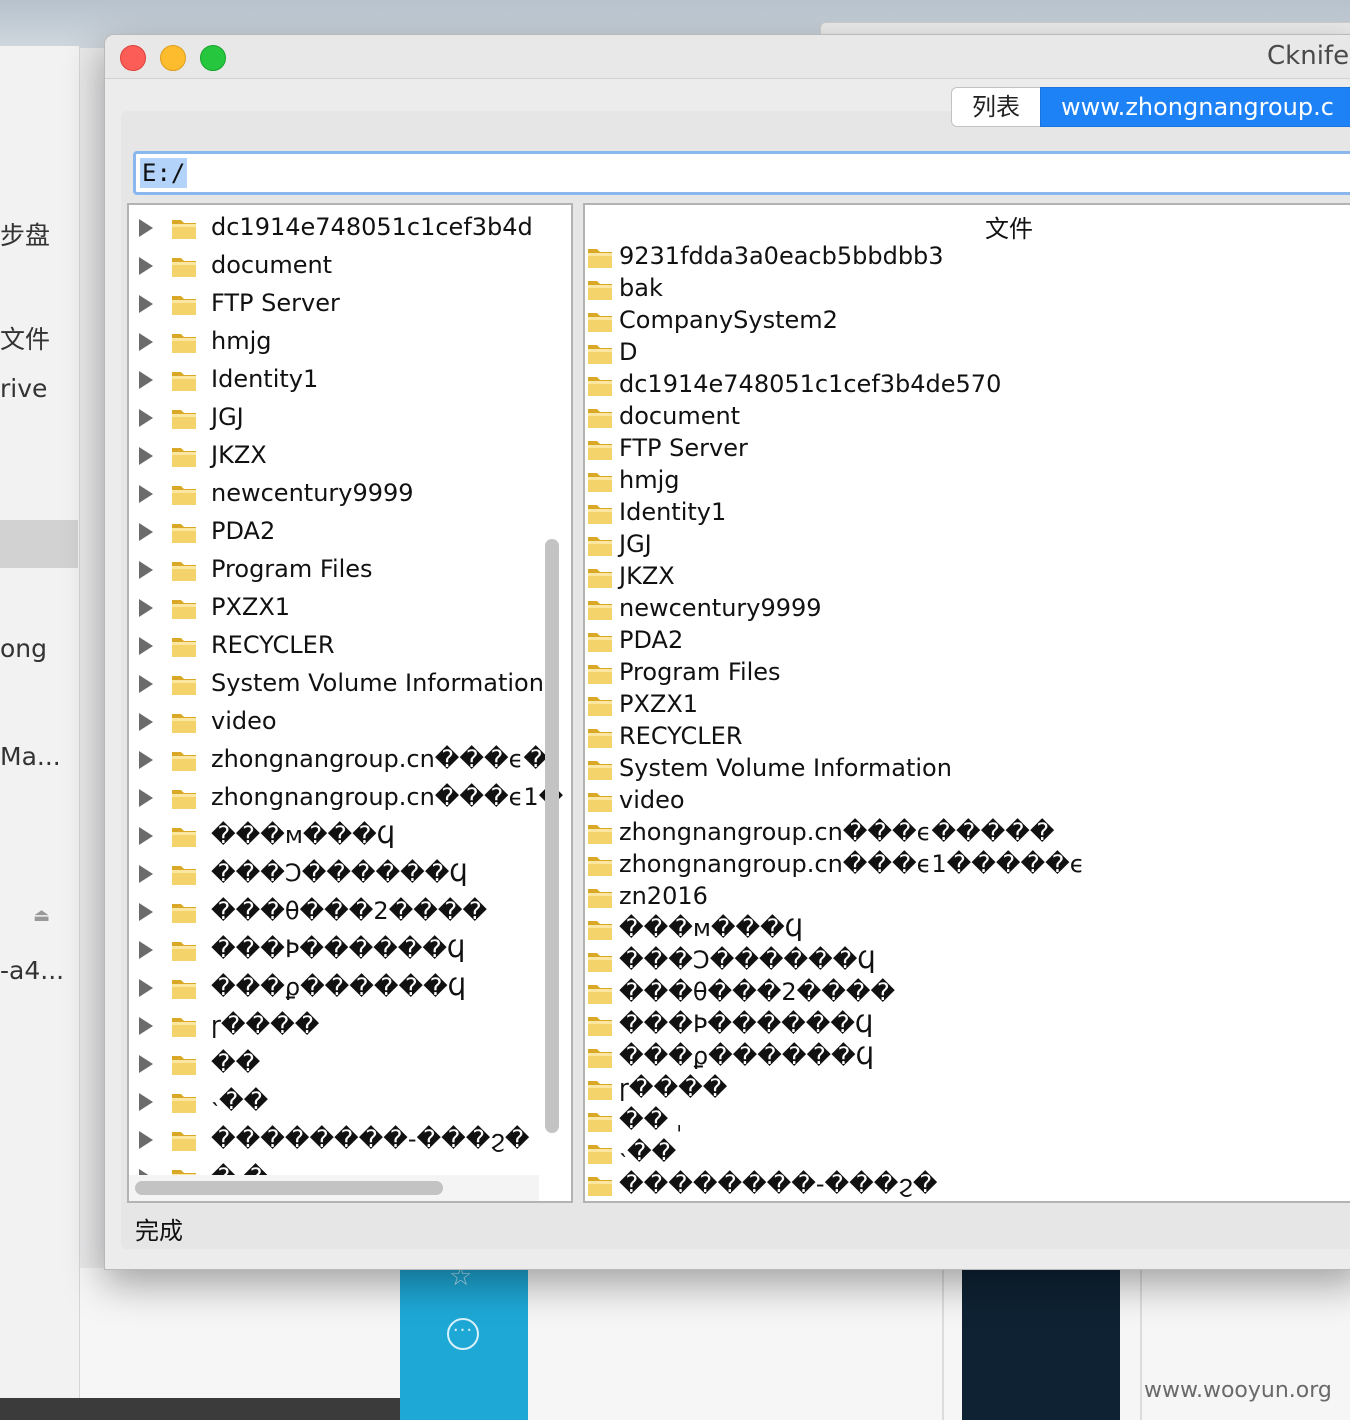 Image resolution: width=1350 pixels, height=1420 pixels. What do you see at coordinates (967, 417) in the screenshot?
I see `file-row: document` at bounding box center [967, 417].